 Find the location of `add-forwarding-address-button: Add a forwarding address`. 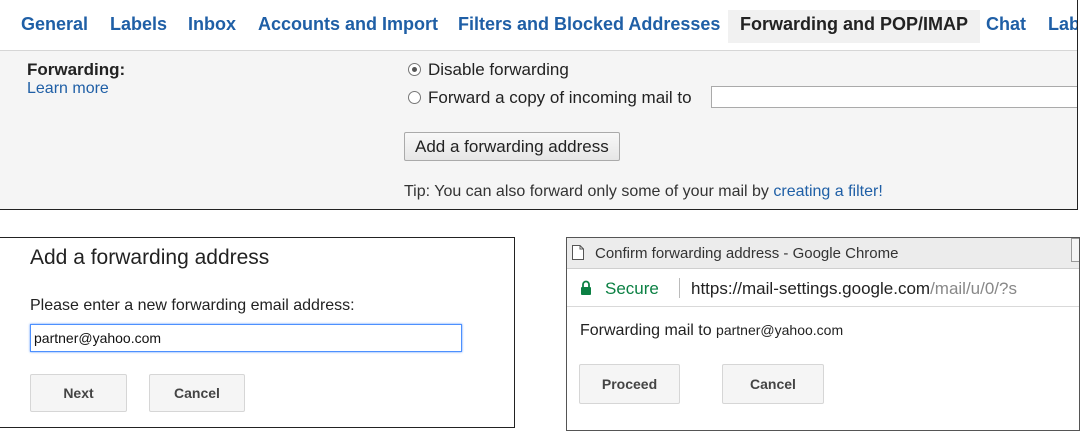

add-forwarding-address-button: Add a forwarding address is located at coordinates (512, 146).